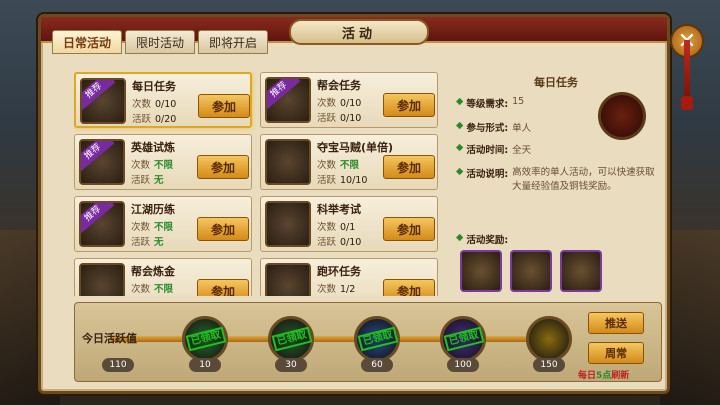 This screenshot has width=720, height=405. I want to click on activity-card: 科举考试 次数 0/1 活跃 0/10 参加, so click(349, 224).